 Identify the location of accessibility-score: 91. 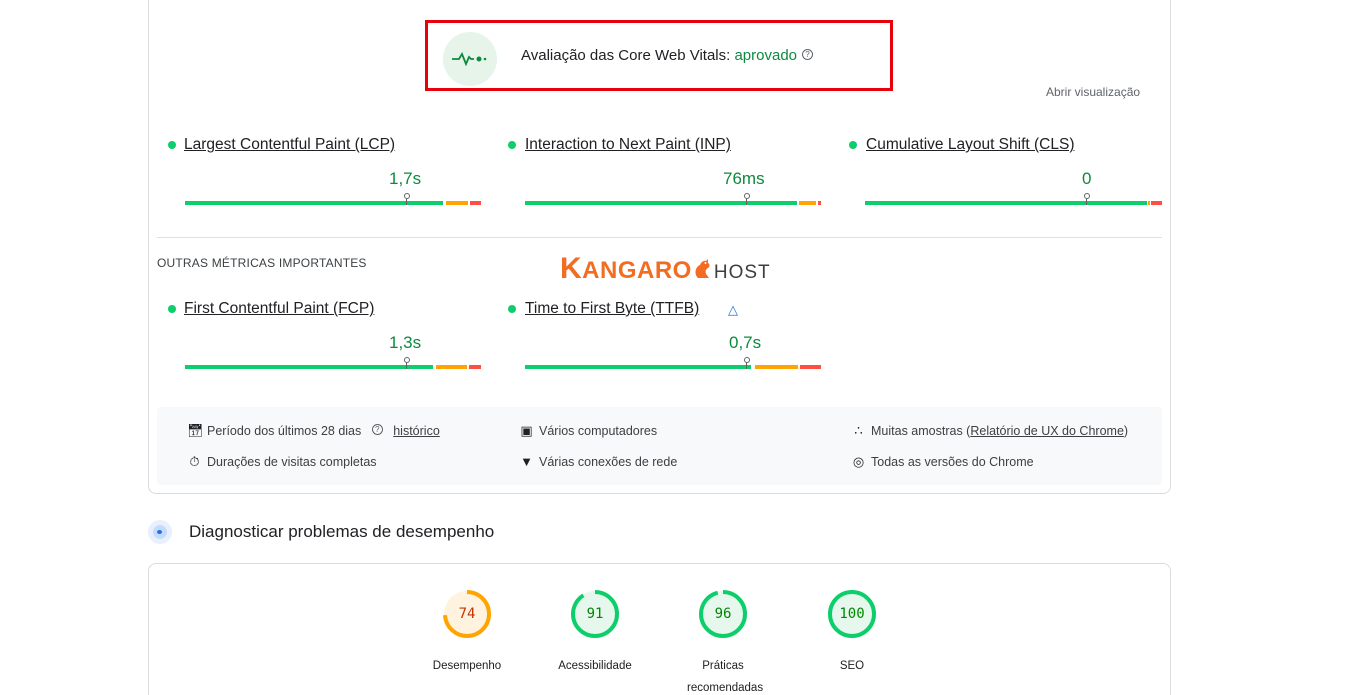
(595, 614).